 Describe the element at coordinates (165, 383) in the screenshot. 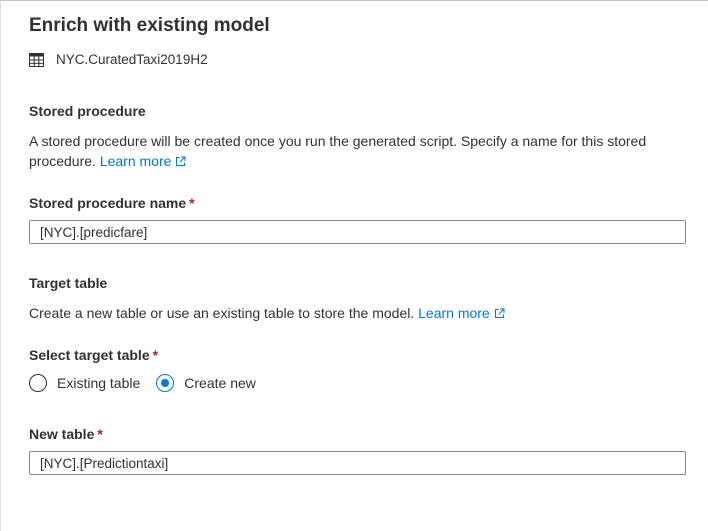

I see `radio-circle-checked` at that location.